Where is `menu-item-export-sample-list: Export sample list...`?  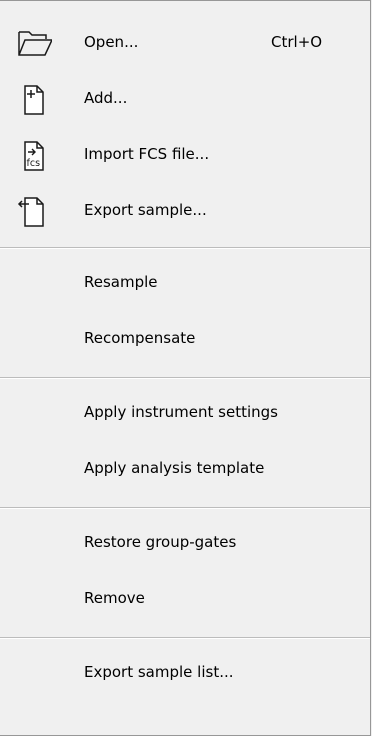
menu-item-export-sample-list: Export sample list... is located at coordinates (185, 673).